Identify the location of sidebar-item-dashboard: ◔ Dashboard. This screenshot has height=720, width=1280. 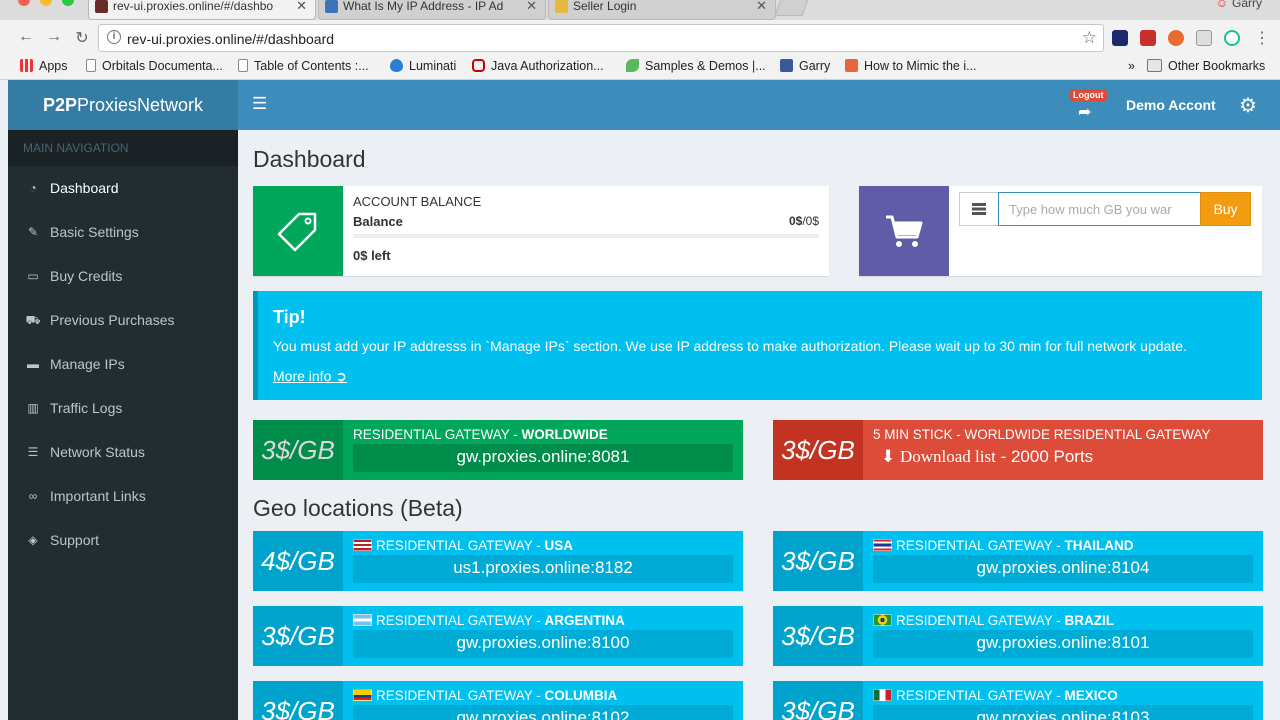
(123, 188).